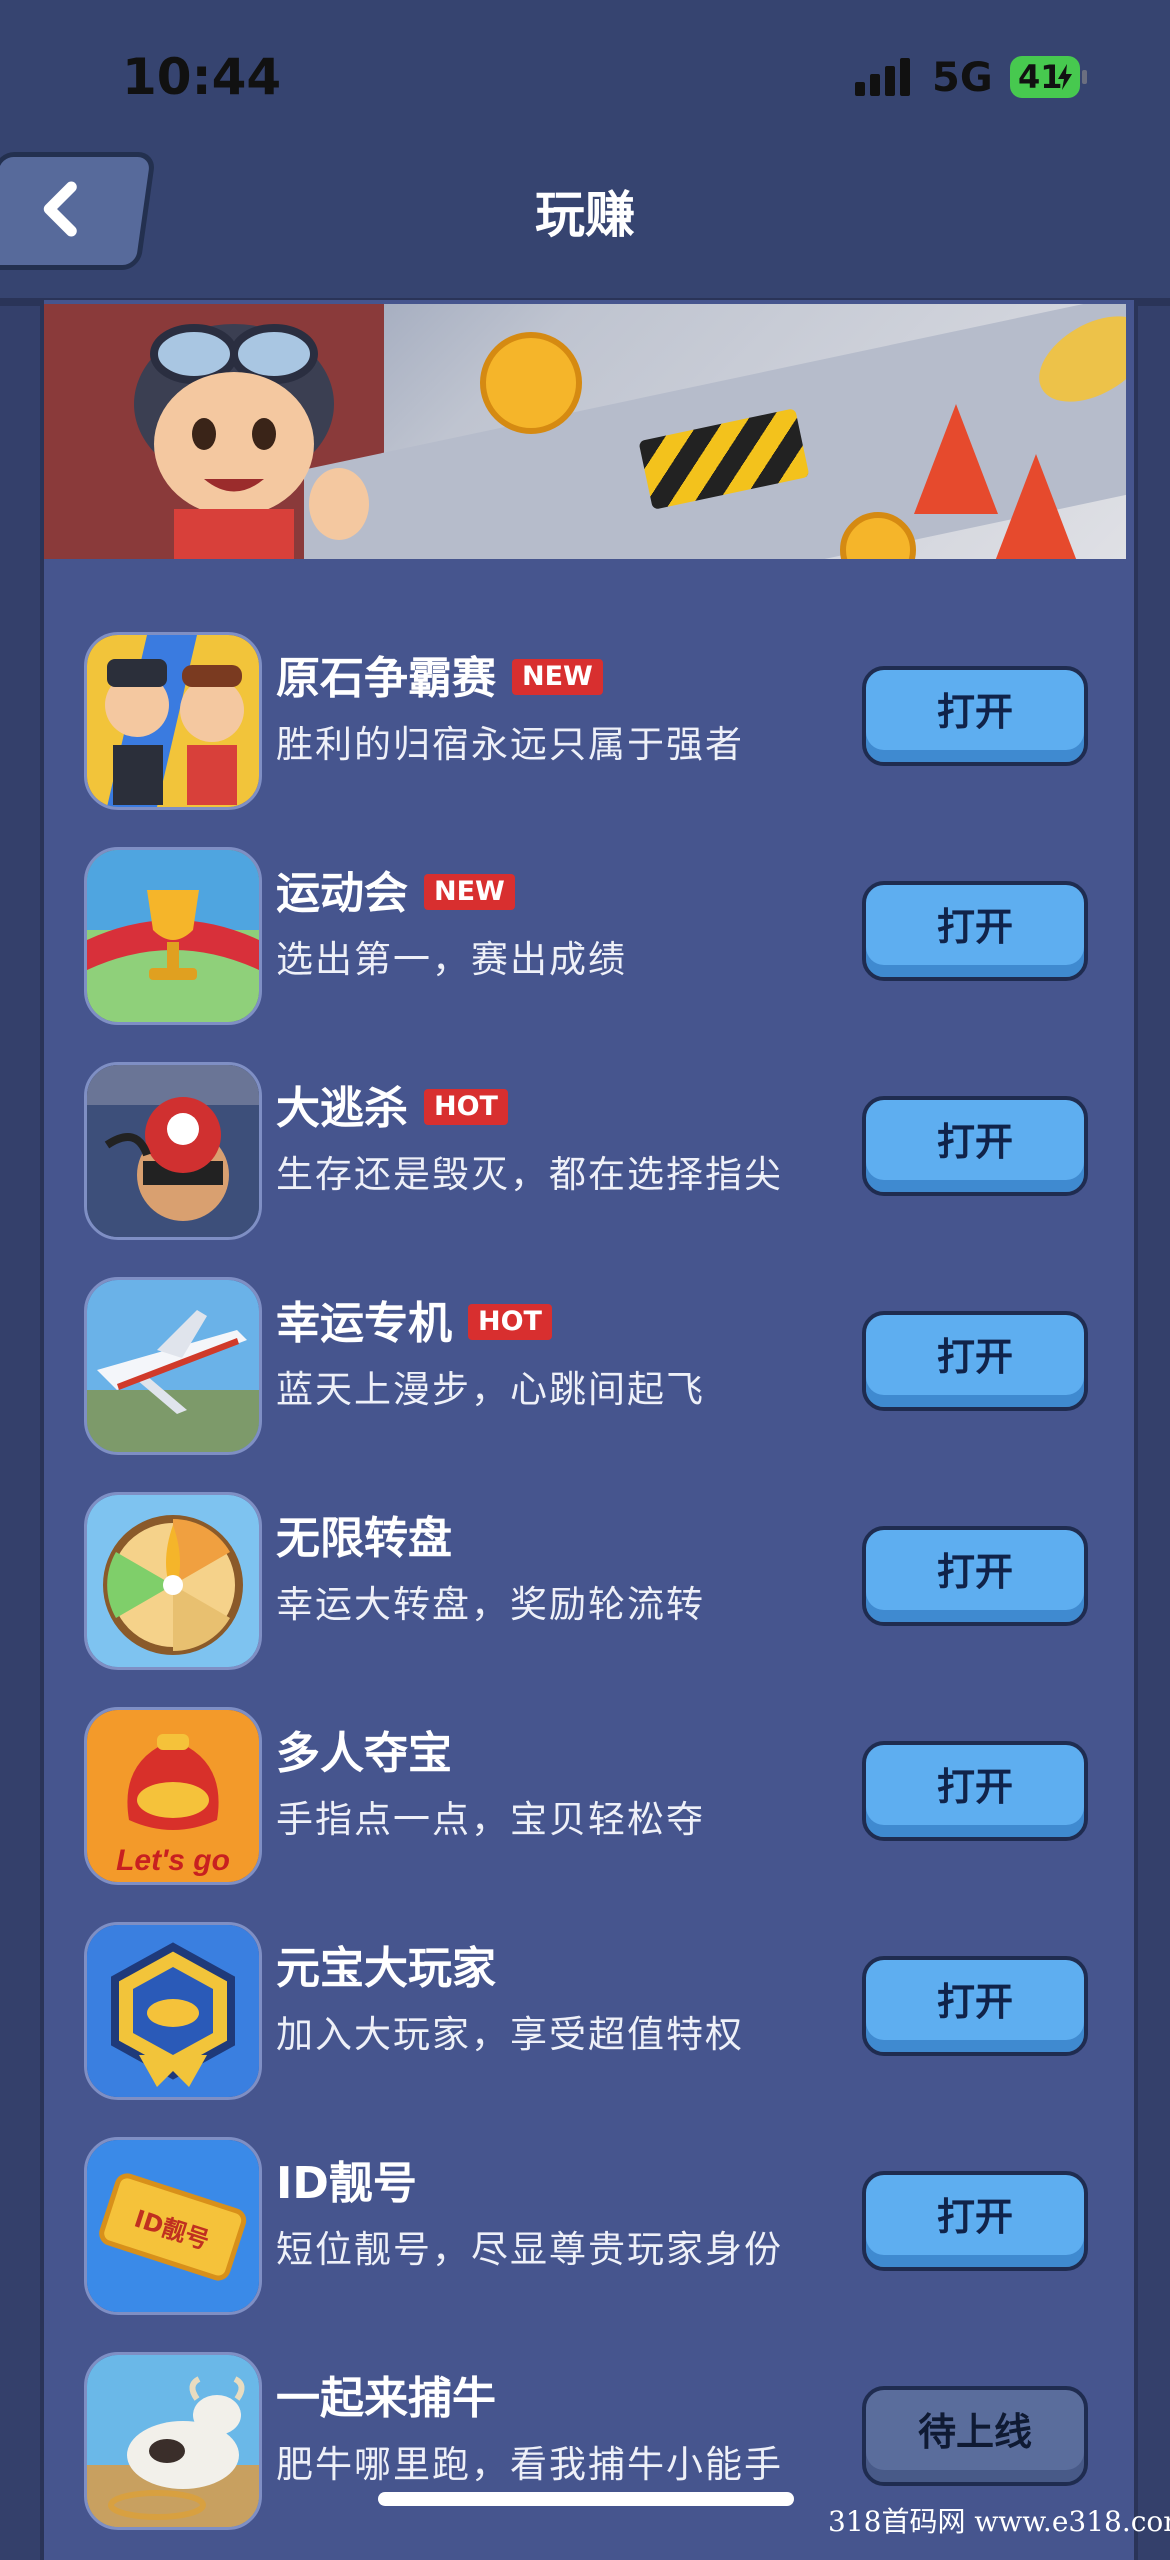 The width and height of the screenshot is (1170, 2560). Describe the element at coordinates (392, 1104) in the screenshot. I see `game-title: 大逃杀 HOT` at that location.